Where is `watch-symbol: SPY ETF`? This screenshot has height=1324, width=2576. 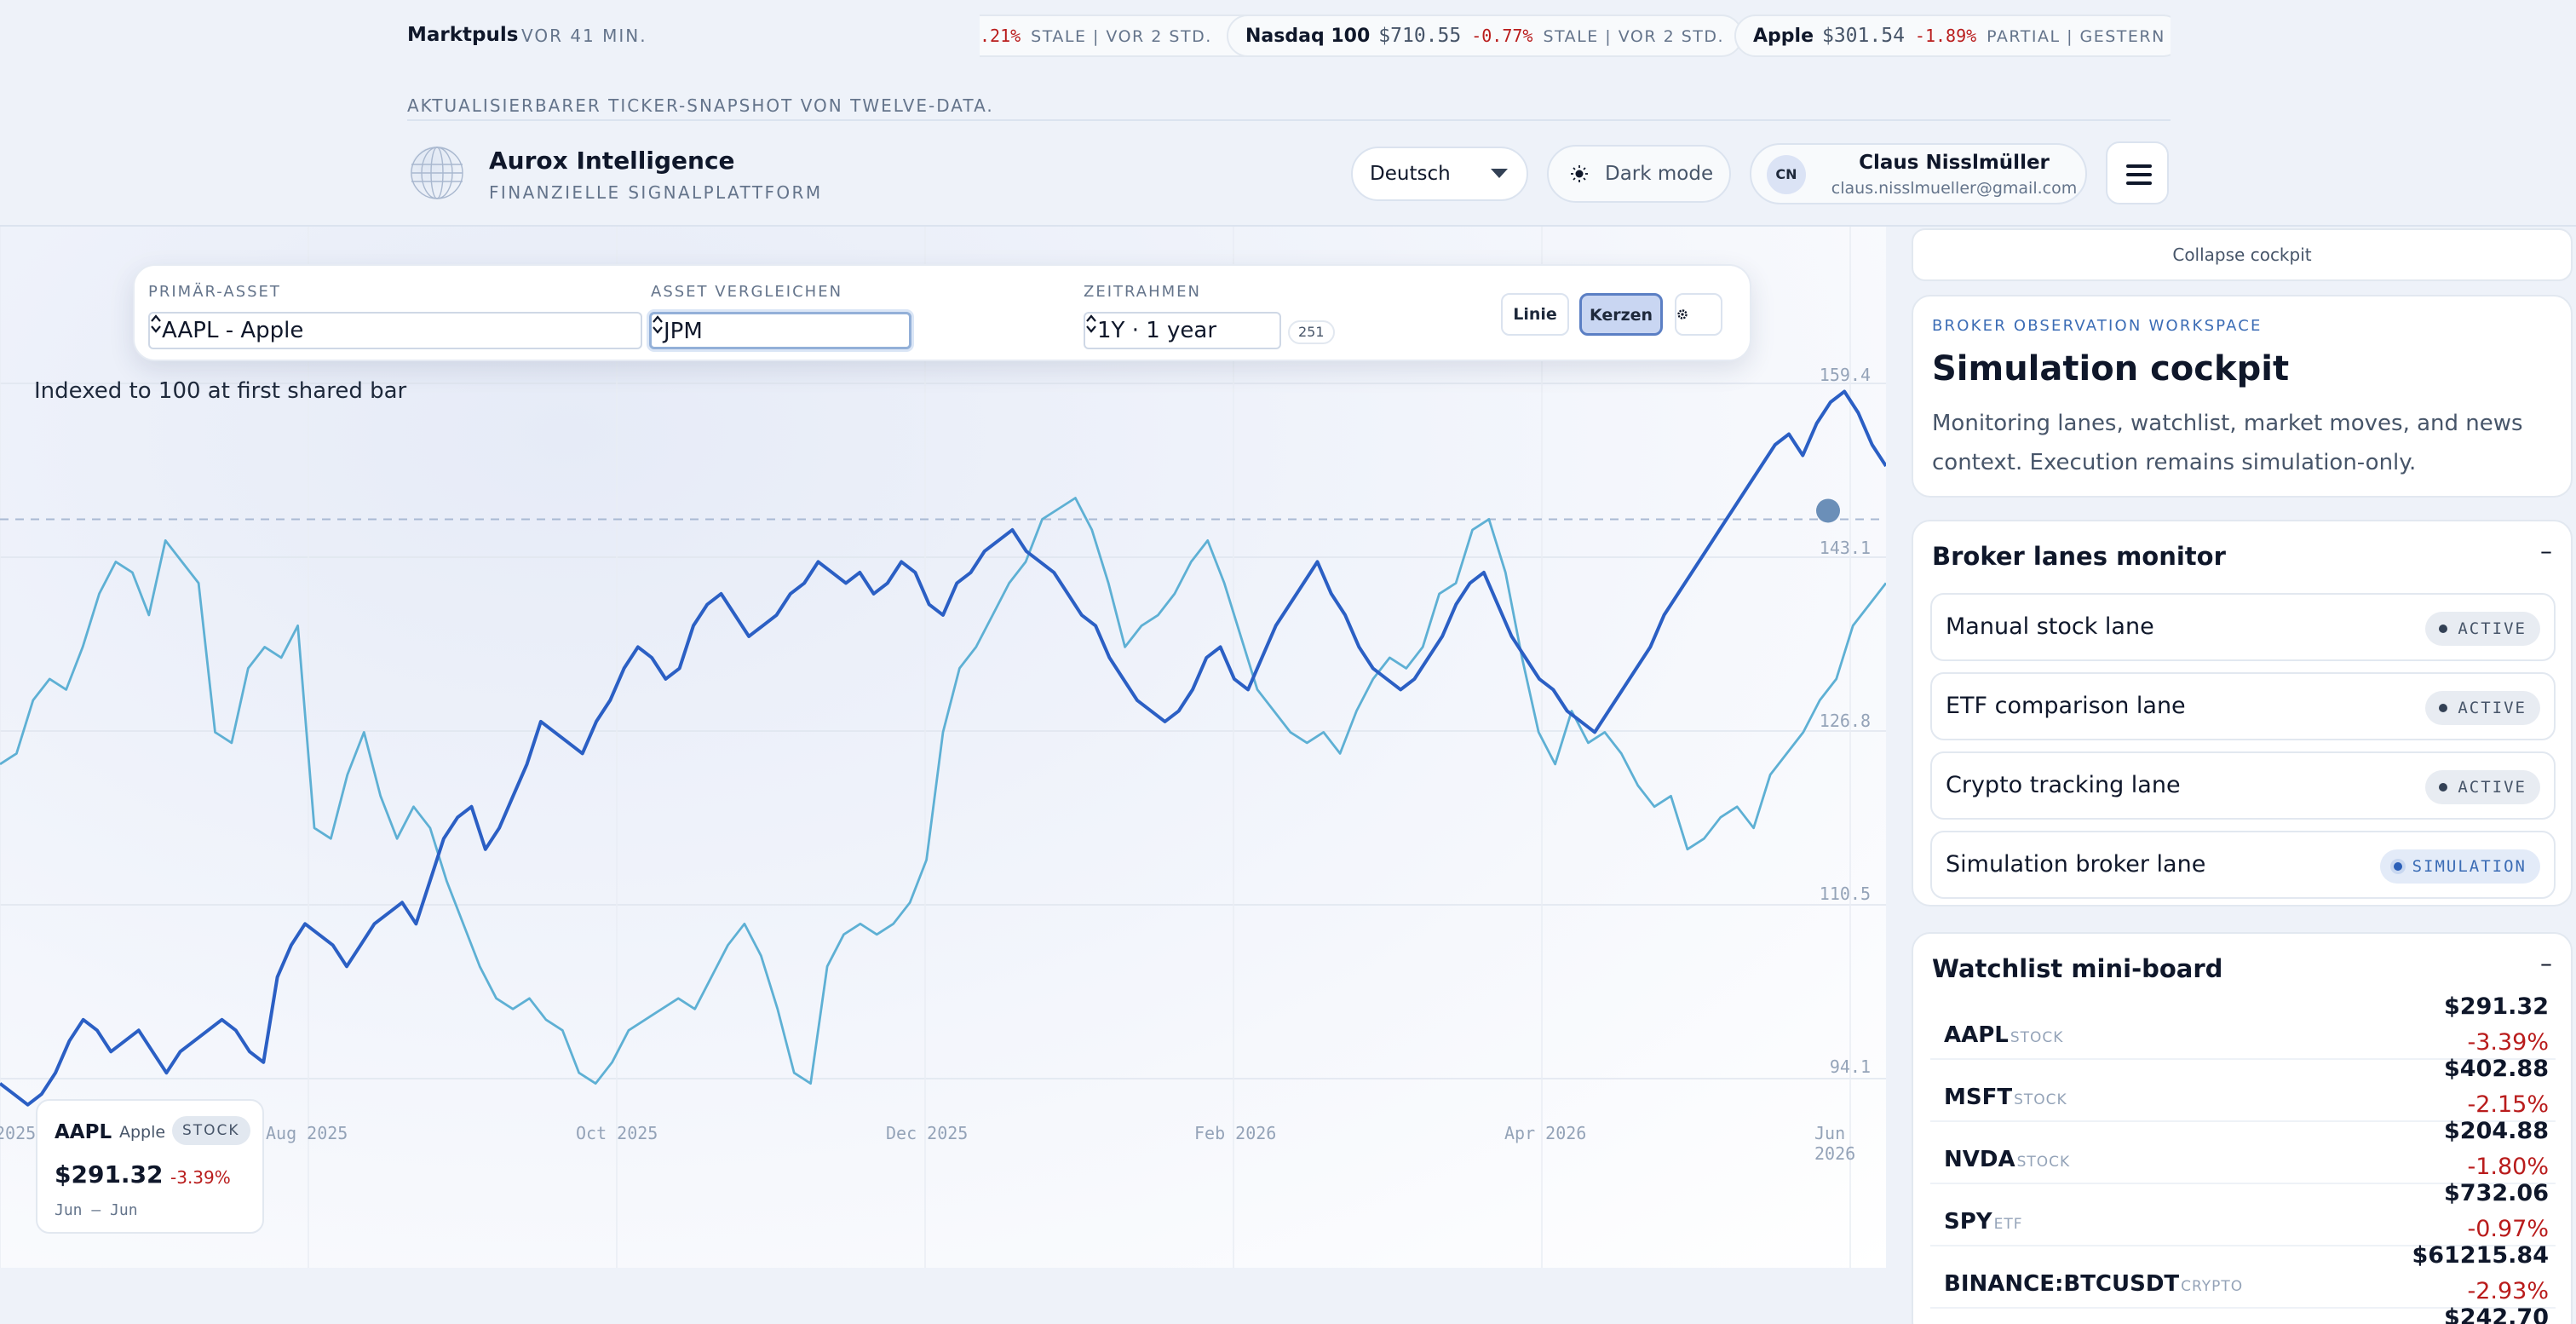
watch-symbol: SPY ETF is located at coordinates (1983, 1222).